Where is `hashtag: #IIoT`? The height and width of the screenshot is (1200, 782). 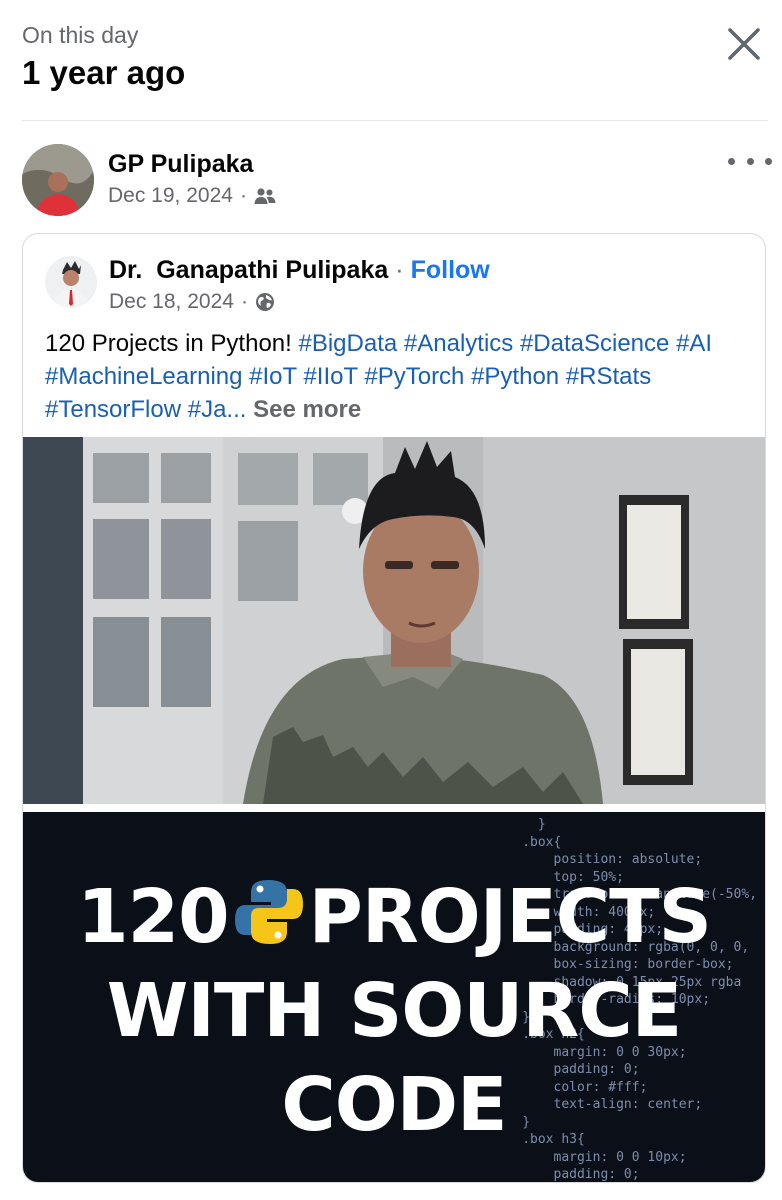 hashtag: #IIoT is located at coordinates (330, 376).